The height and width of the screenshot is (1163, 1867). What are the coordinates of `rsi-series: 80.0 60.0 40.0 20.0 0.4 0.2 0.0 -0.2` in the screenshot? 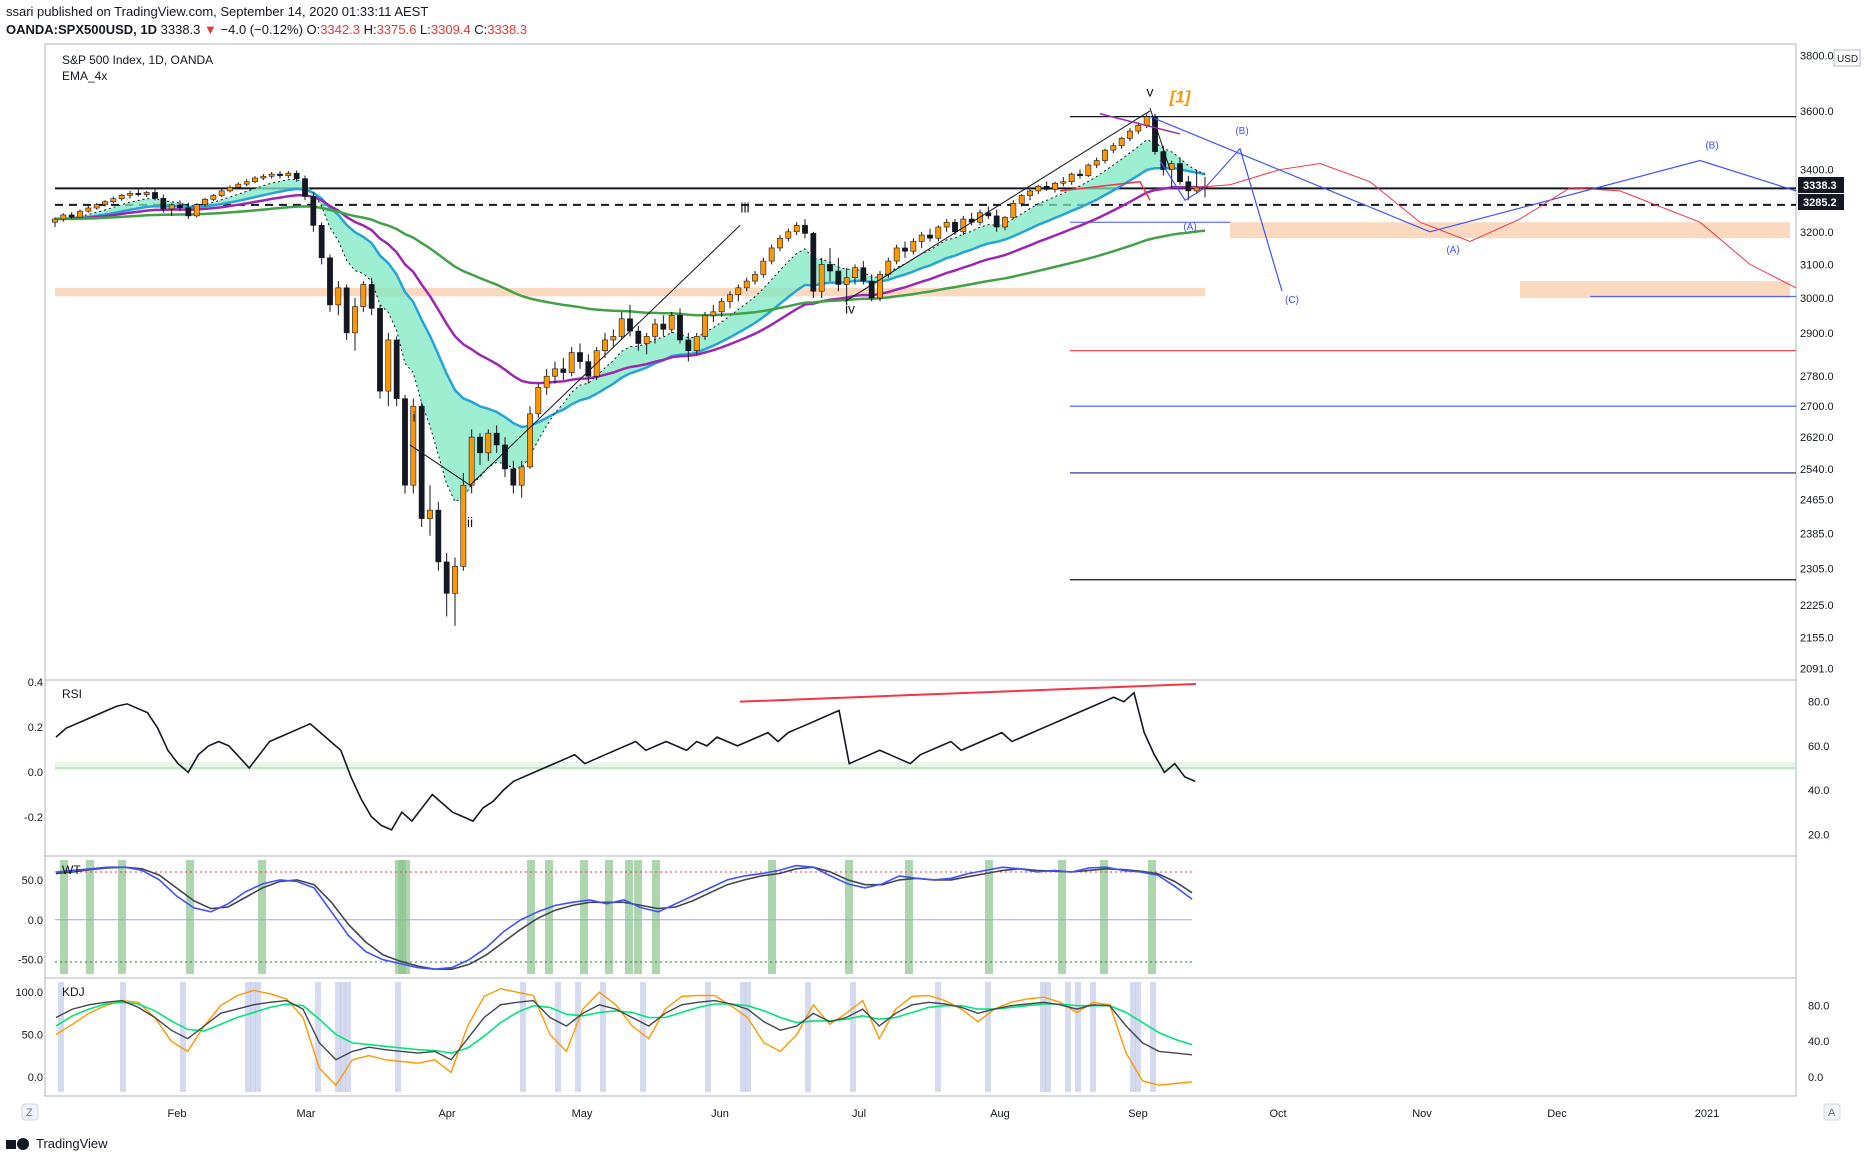 It's located at (926, 759).